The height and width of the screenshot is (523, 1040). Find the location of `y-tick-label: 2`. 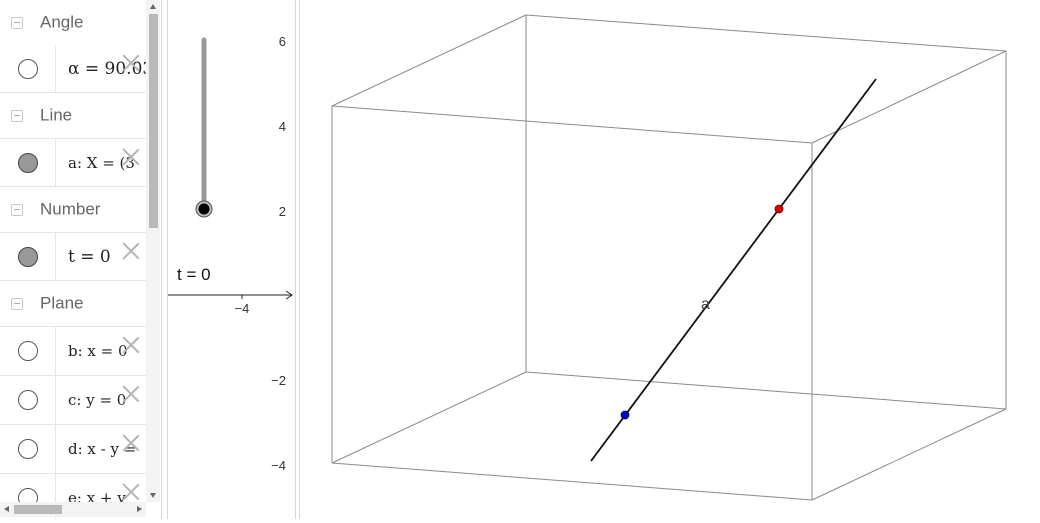

y-tick-label: 2 is located at coordinates (282, 211).